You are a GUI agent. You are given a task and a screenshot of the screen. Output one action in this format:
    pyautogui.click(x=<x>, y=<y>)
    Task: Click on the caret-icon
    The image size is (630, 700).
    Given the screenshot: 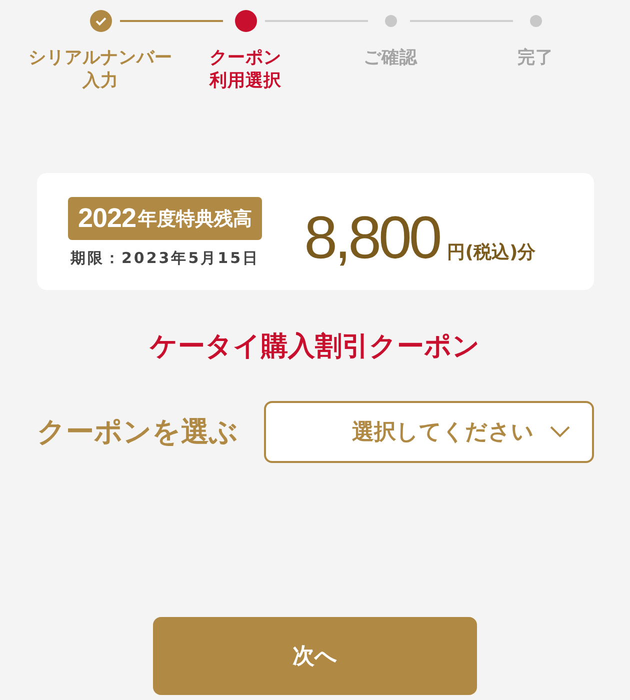 What is the action you would take?
    pyautogui.click(x=560, y=432)
    